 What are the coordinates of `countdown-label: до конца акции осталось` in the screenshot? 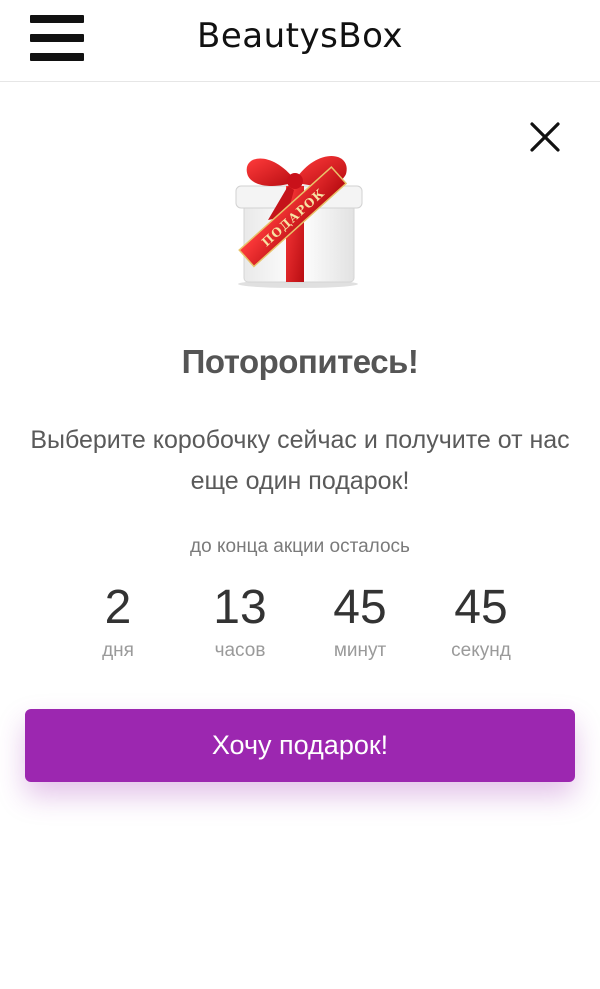 It's located at (300, 546).